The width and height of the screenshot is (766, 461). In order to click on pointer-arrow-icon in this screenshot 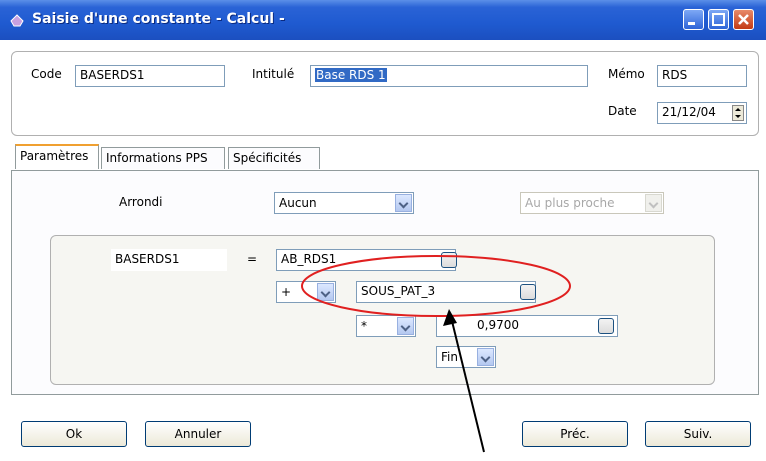, I will do `click(464, 381)`.